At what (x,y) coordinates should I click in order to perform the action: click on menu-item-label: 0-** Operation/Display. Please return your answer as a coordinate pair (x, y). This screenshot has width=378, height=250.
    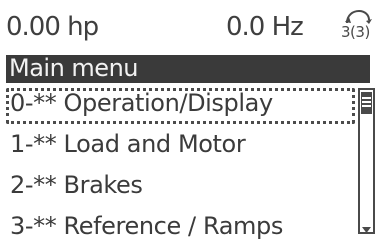
    Looking at the image, I should click on (141, 103).